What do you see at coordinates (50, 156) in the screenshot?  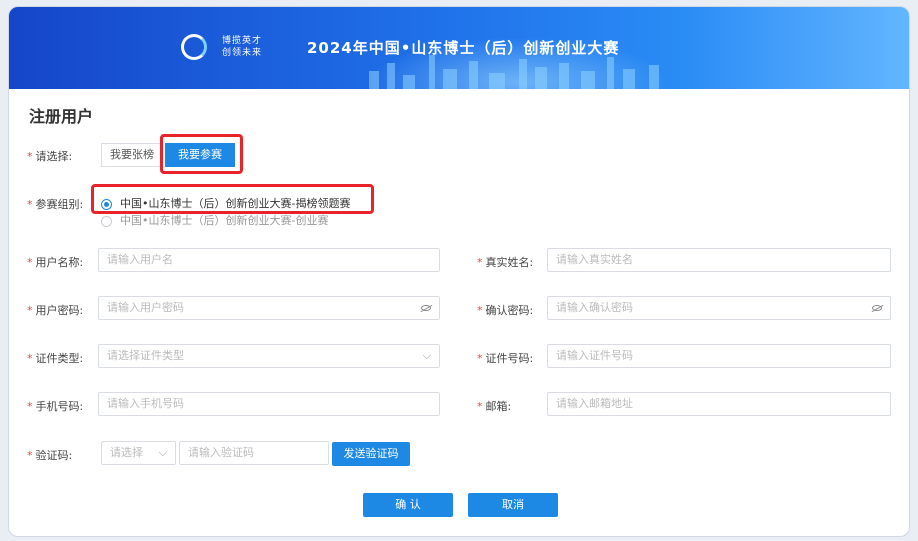 I see `choose-label: * 请选择:` at bounding box center [50, 156].